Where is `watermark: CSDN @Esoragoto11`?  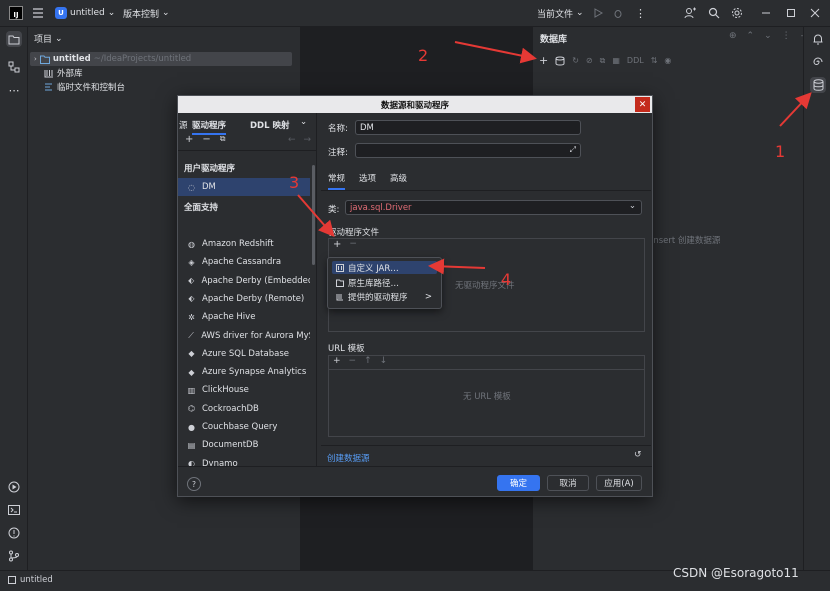
watermark: CSDN @Esoragoto11 is located at coordinates (736, 573).